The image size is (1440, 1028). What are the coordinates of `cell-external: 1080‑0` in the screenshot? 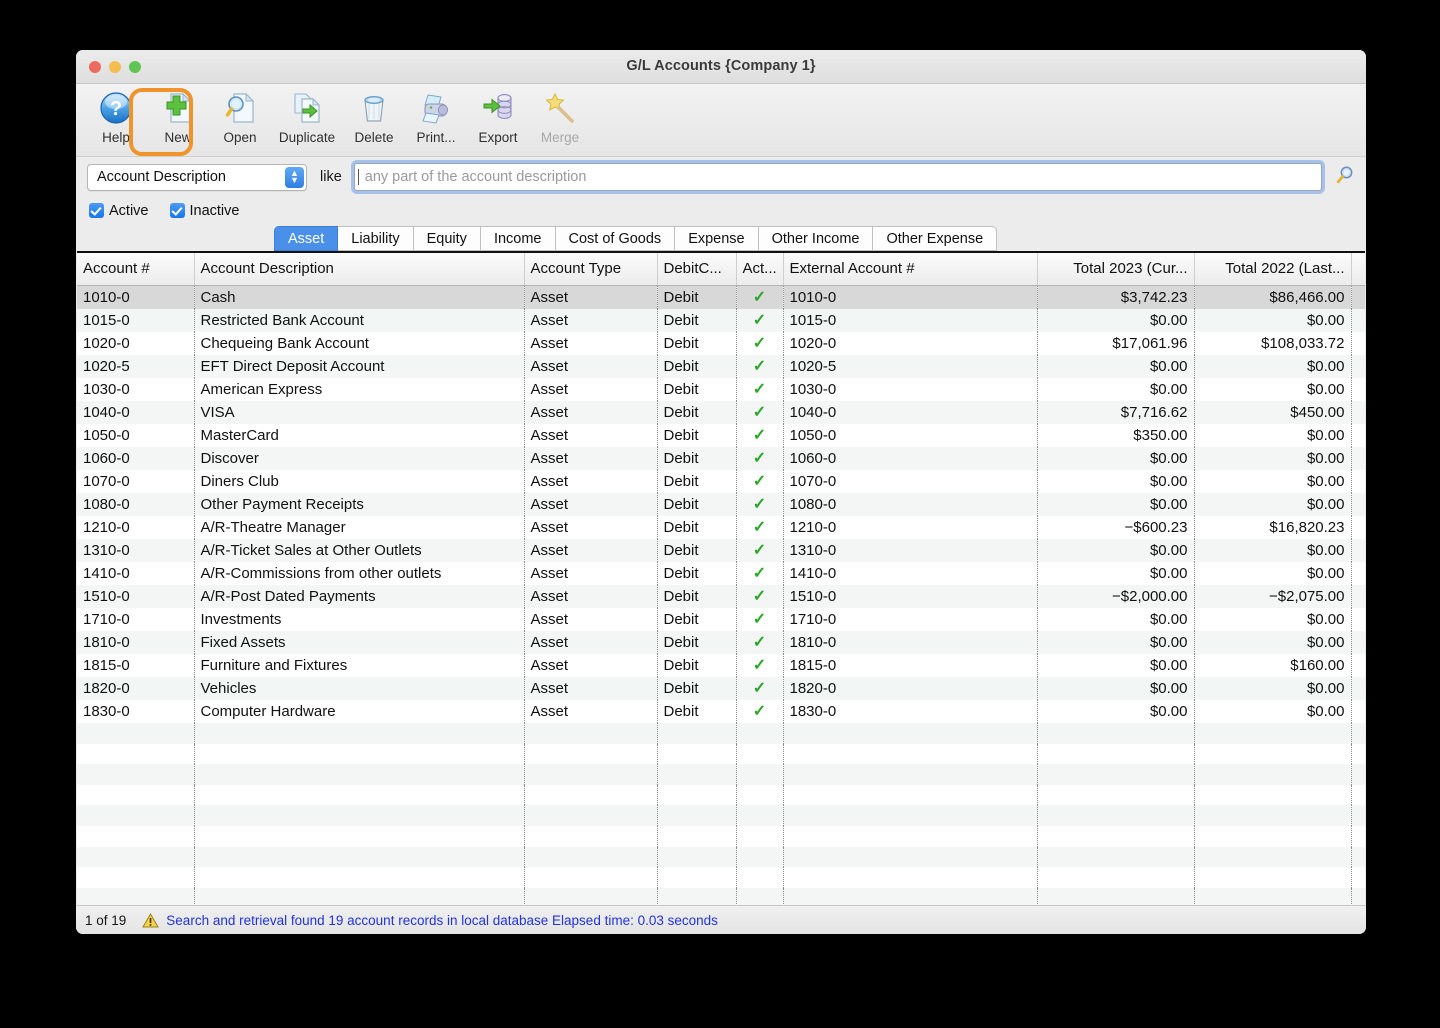 It's located at (910, 504).